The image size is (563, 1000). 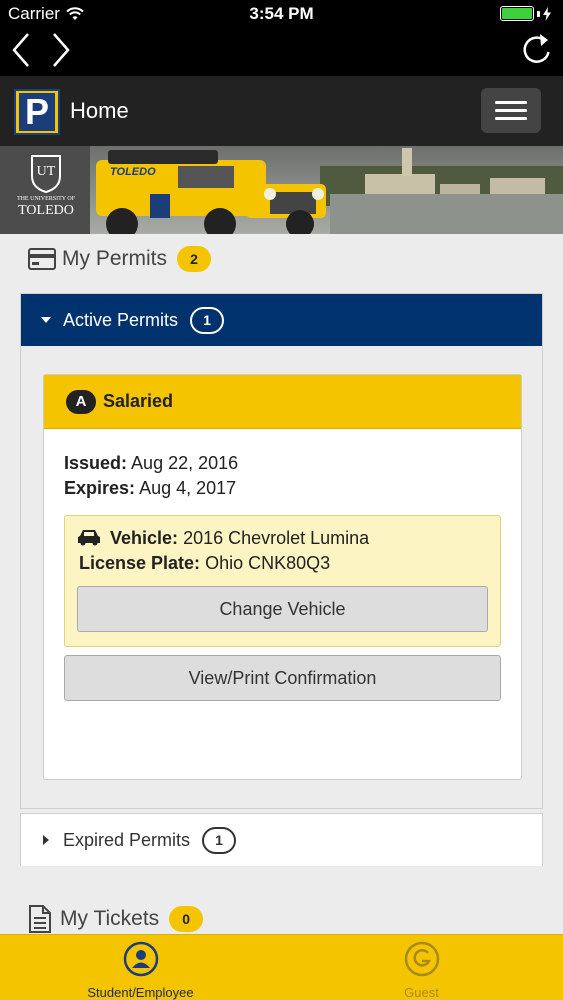 I want to click on tab-guest-label: Guest, so click(x=421, y=992).